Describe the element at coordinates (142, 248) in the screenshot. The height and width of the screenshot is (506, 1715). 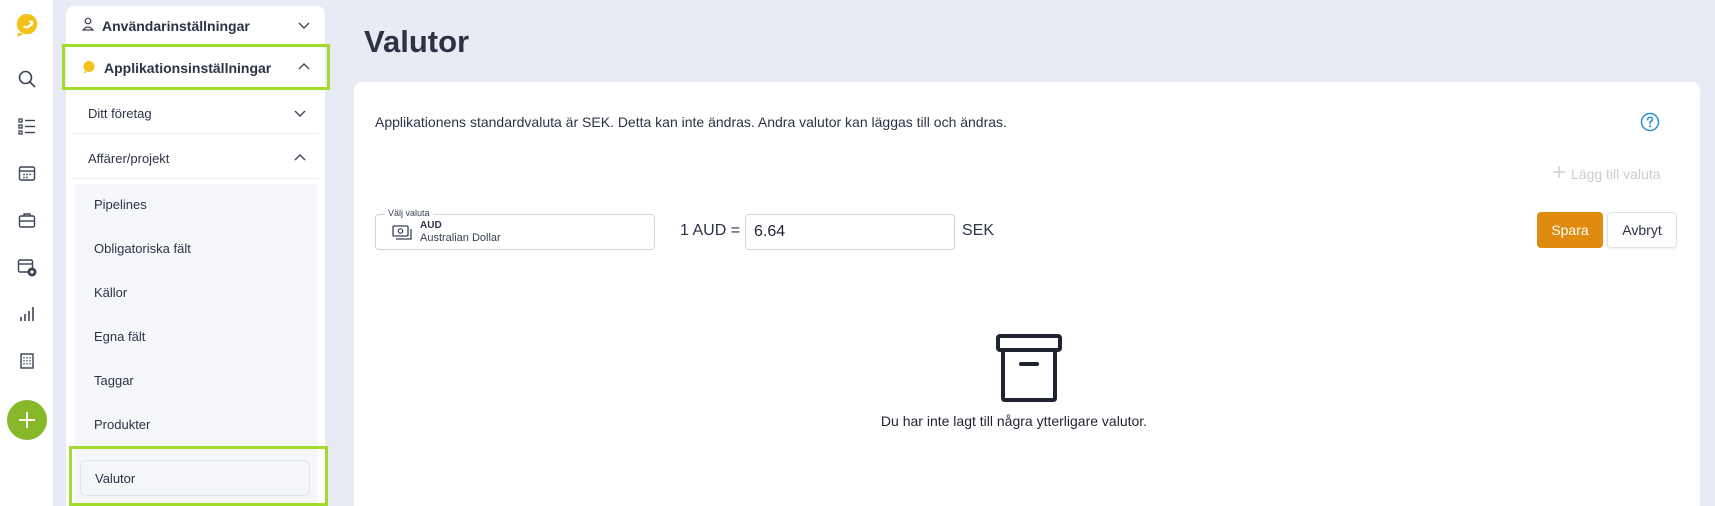
I see `sidebar-item-label: Obligatoriska fält` at that location.